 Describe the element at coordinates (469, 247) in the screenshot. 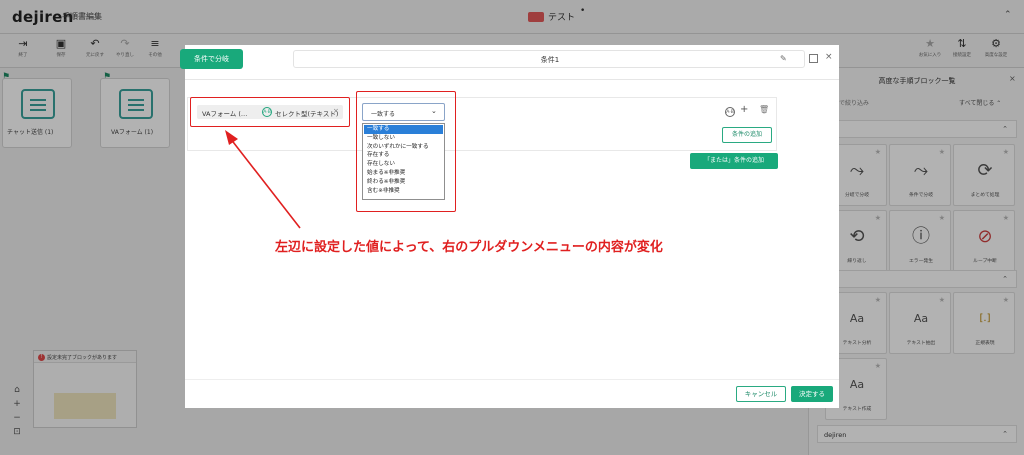

I see `annotation-note: 左辺に設定した値によって、右のプルダウンメニューの内容が変化` at that location.